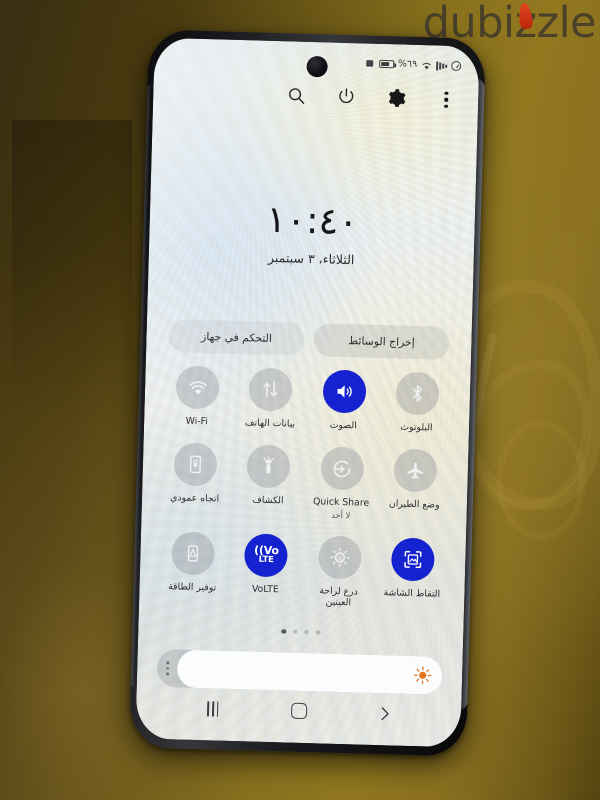 The width and height of the screenshot is (600, 800). What do you see at coordinates (339, 557) in the screenshot?
I see `eye-comfort-icon: A` at bounding box center [339, 557].